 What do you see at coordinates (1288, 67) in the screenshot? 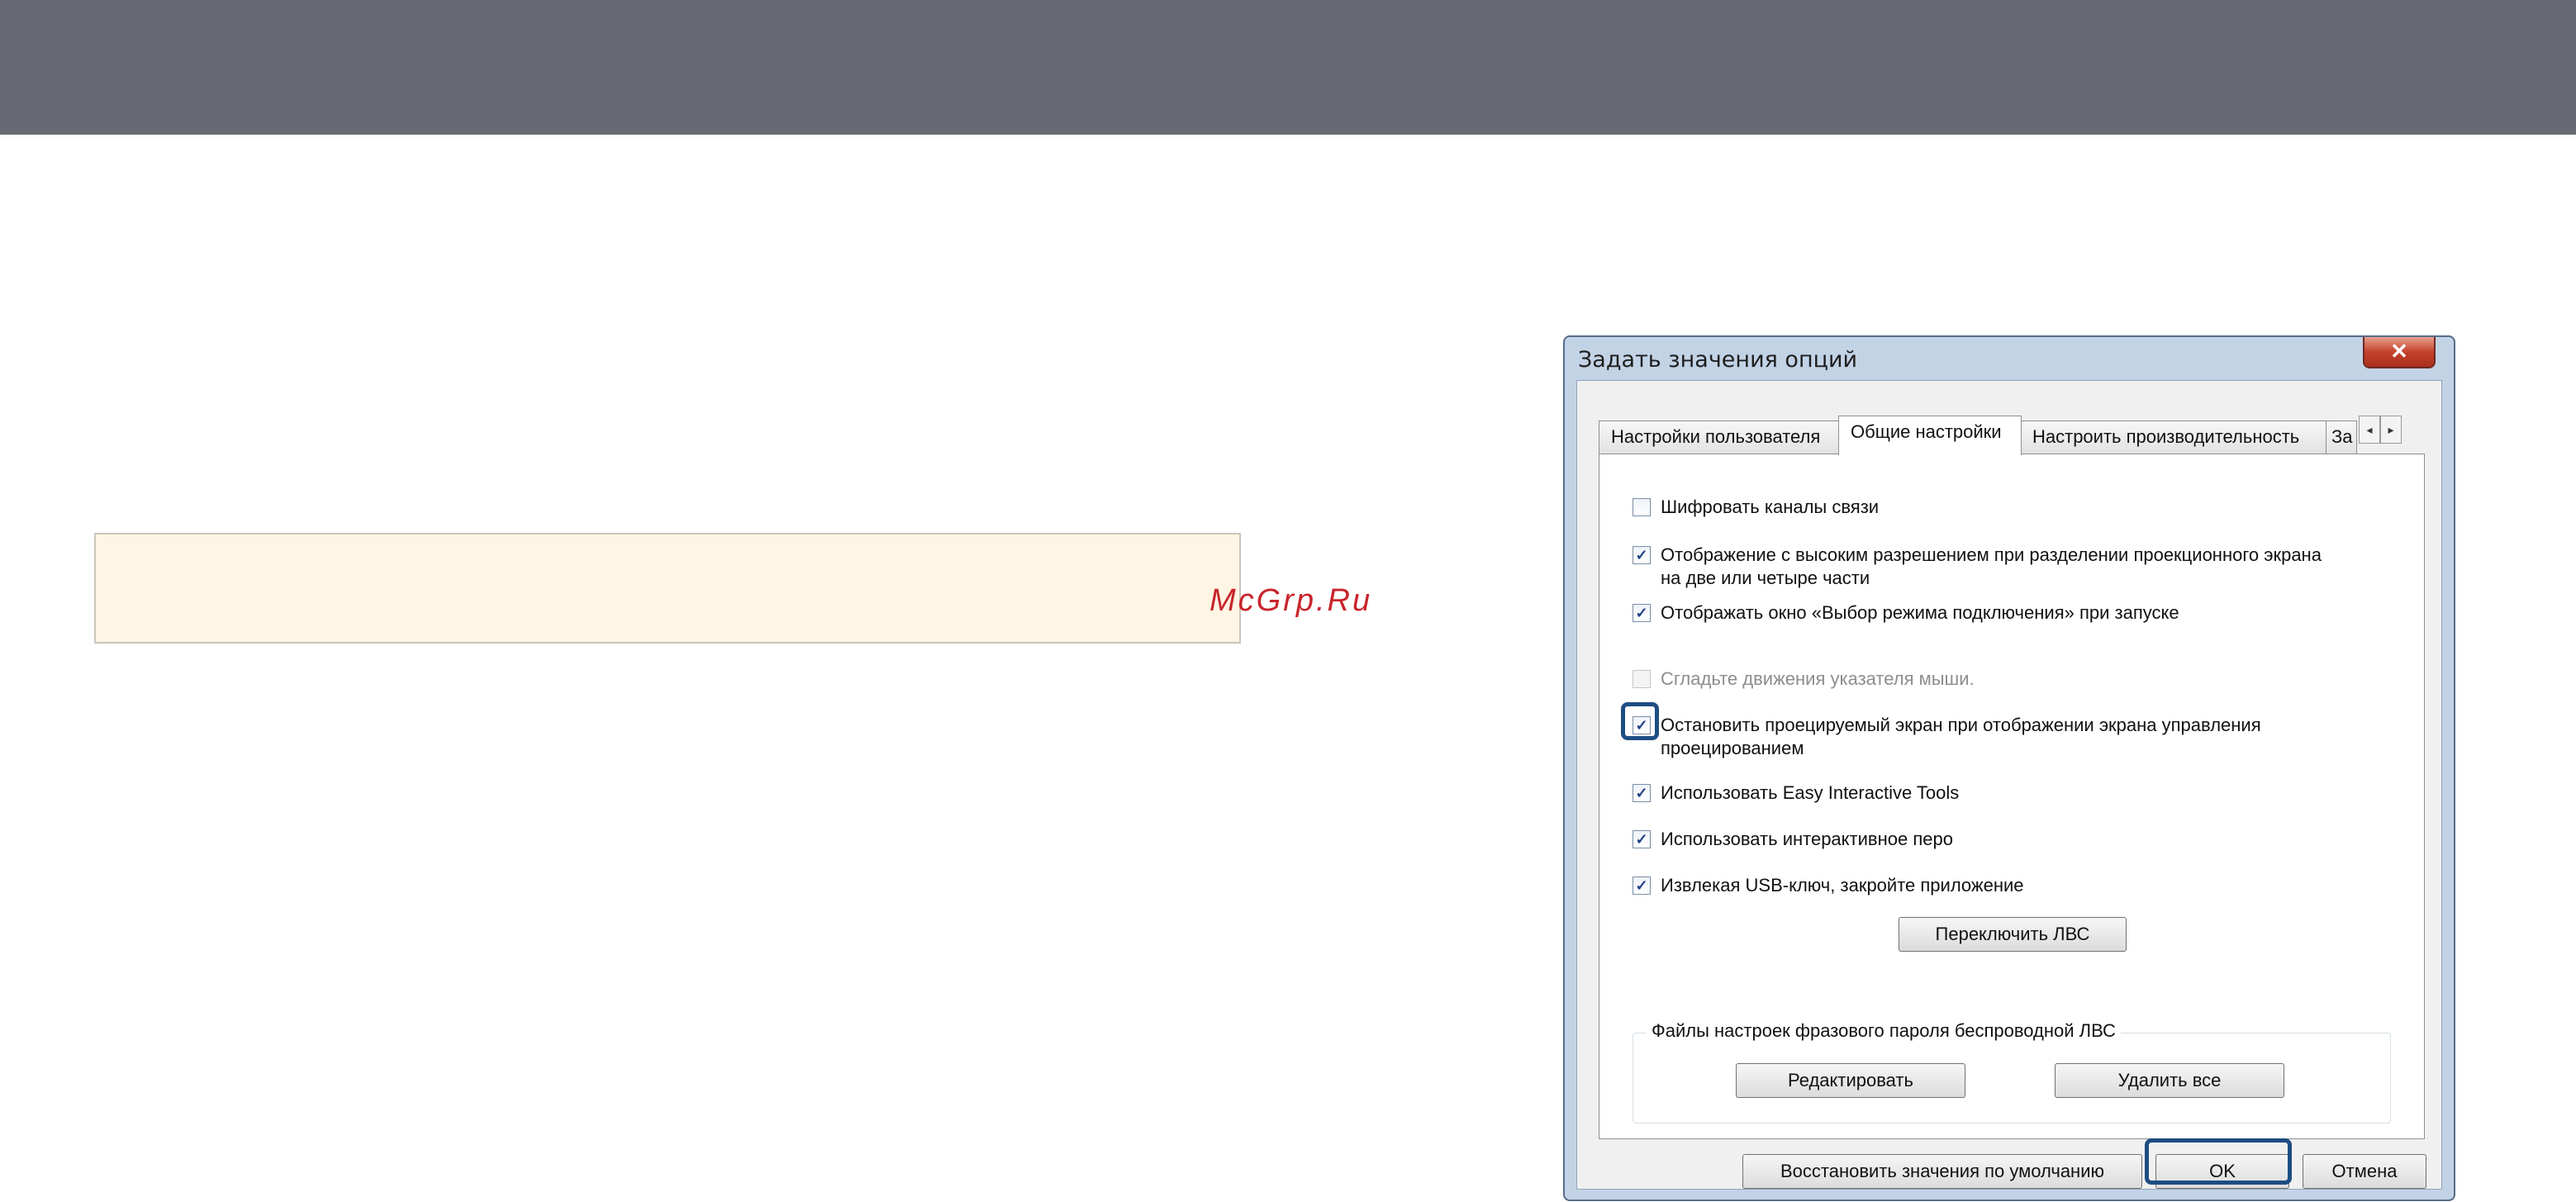
I see `top-banner` at bounding box center [1288, 67].